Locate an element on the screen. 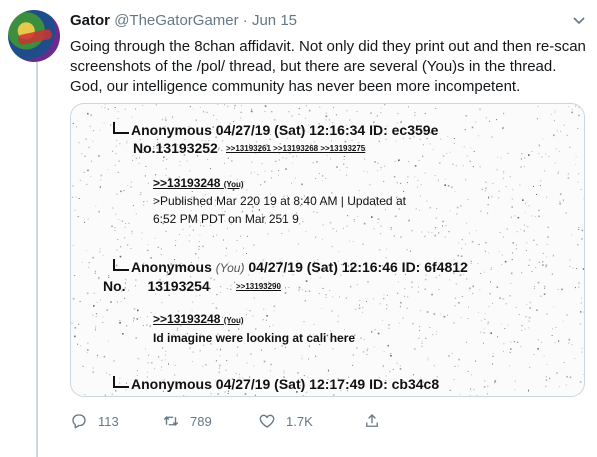 The image size is (597, 457). post1-arrow-icon is located at coordinates (121, 128).